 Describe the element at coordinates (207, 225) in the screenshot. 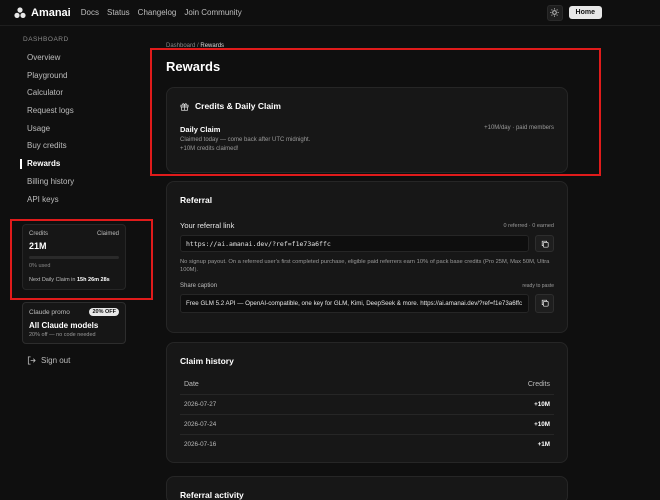

I see `referral-link-label: Your referral link` at that location.